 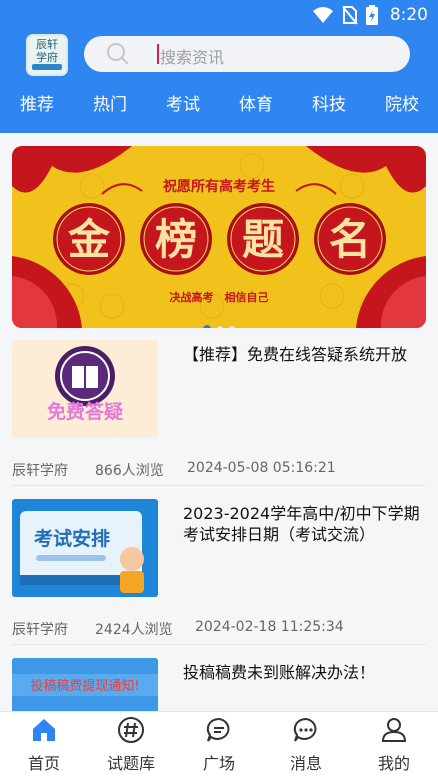 I want to click on logo-strip, so click(x=47, y=67).